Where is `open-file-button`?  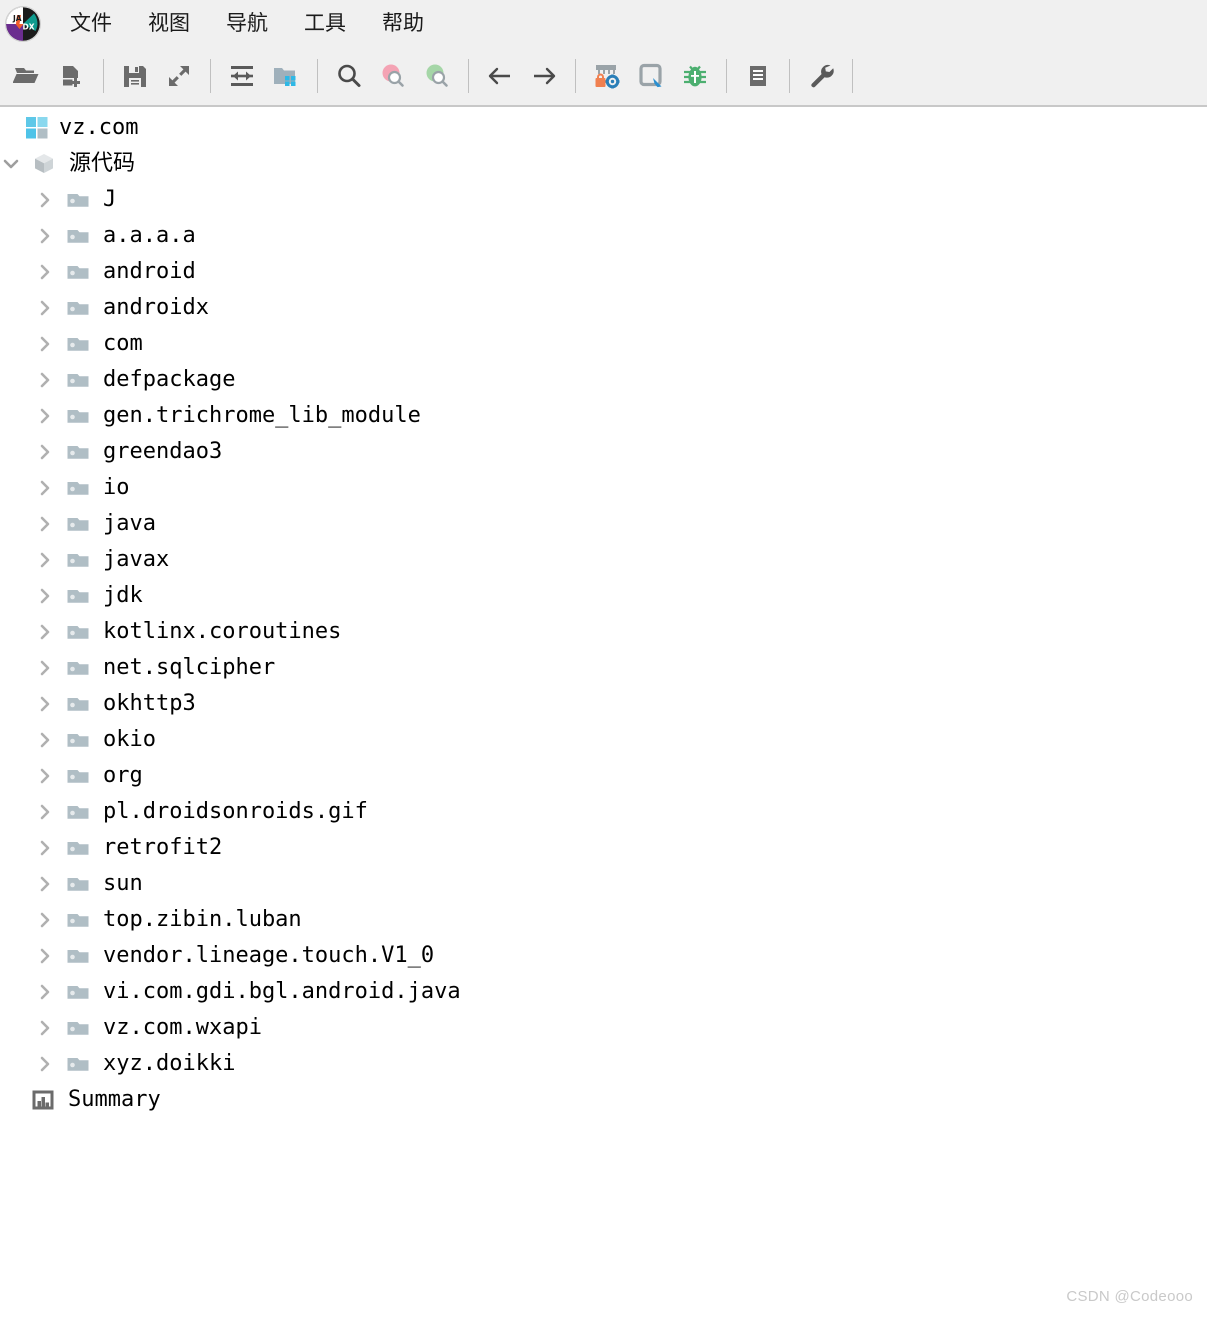
open-file-button is located at coordinates (28, 76).